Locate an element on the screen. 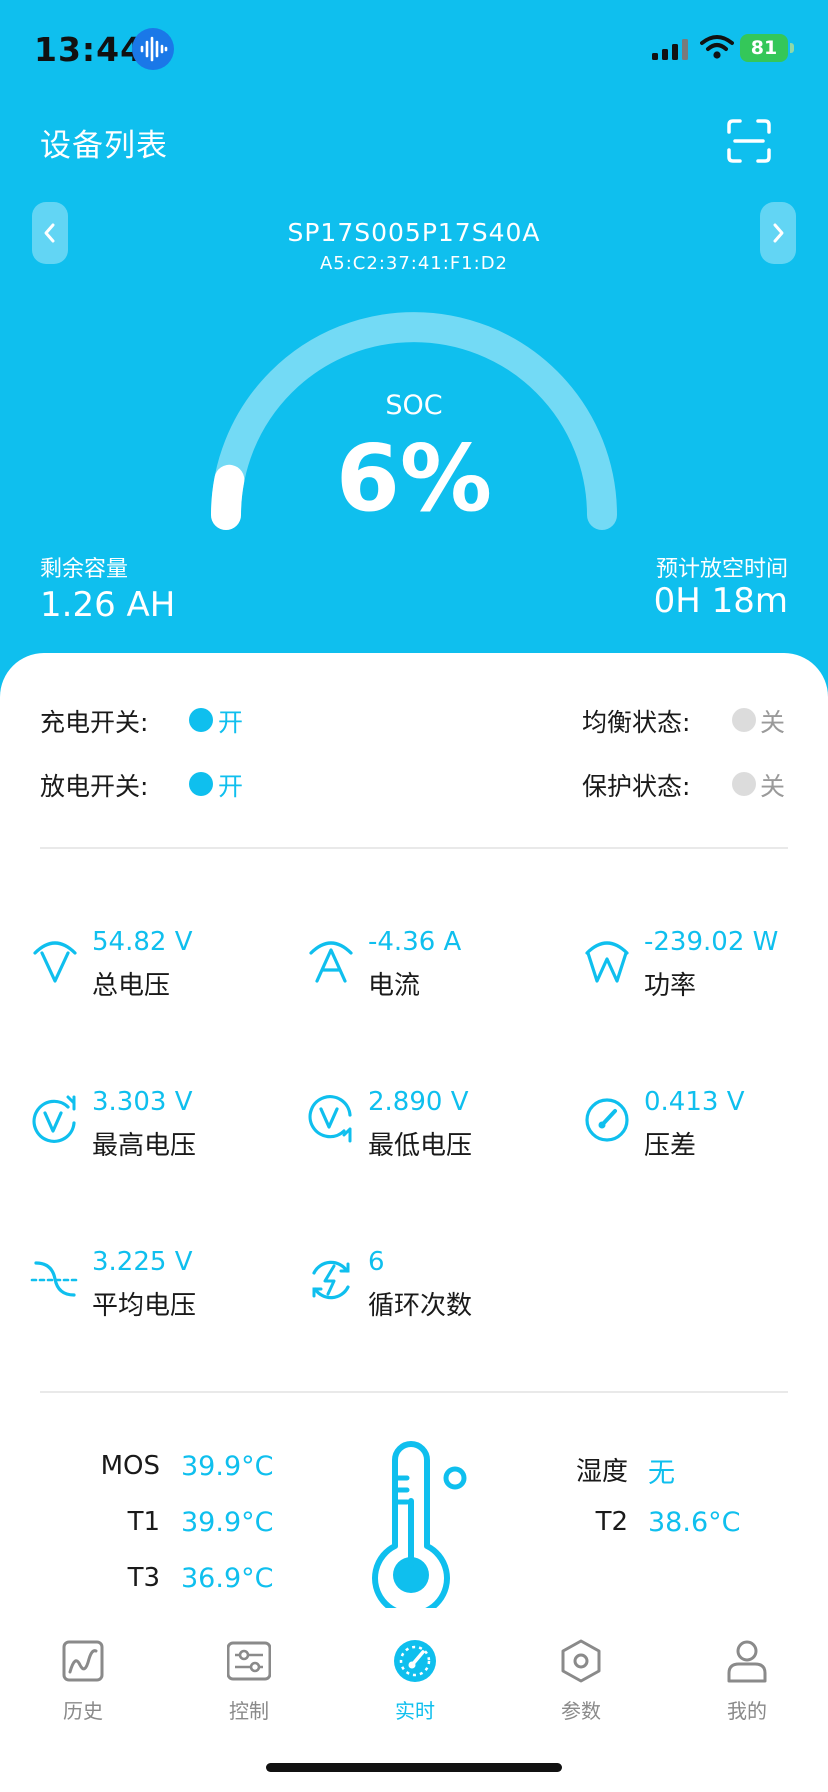 This screenshot has width=828, height=1792. discharge-switch-label: 放电开关: is located at coordinates (94, 786).